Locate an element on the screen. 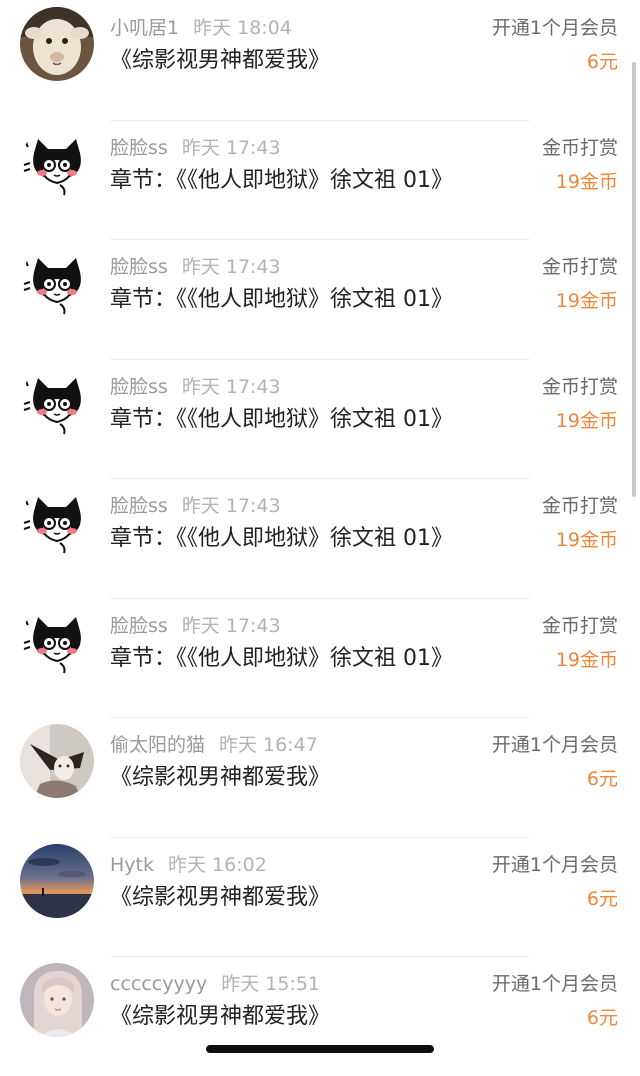 Image resolution: width=640 pixels, height=1076 pixels. username: Hytk is located at coordinates (132, 864).